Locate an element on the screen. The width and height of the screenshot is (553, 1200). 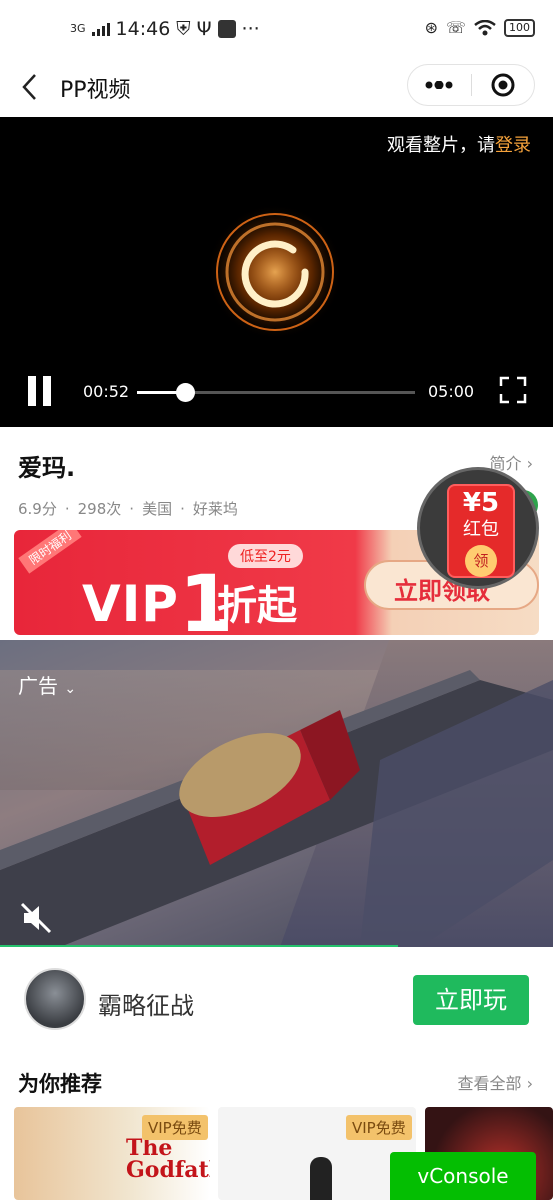
loading-spinner-icon is located at coordinates (275, 272).